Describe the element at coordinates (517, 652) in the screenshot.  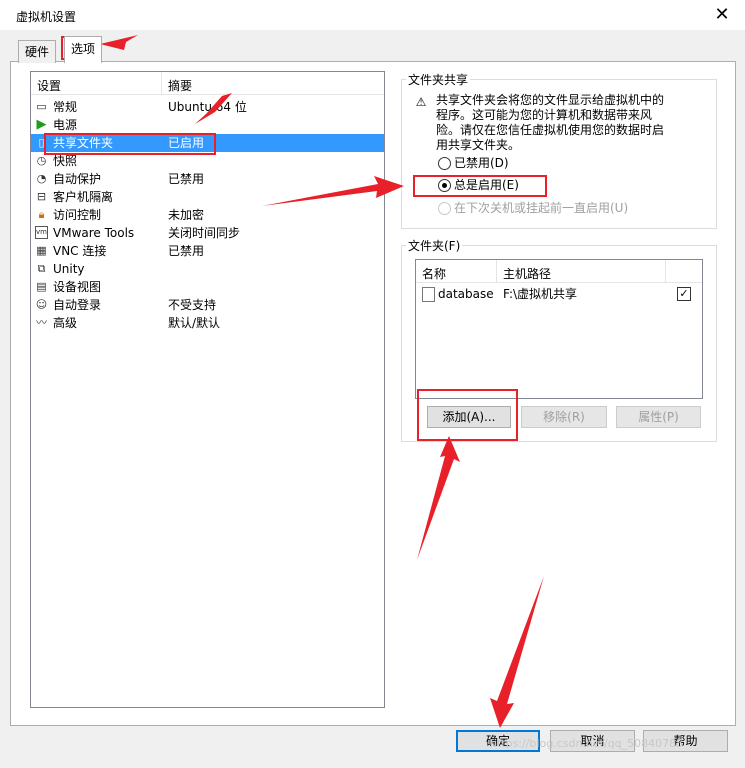
I see `arrow-to-ok-button` at that location.